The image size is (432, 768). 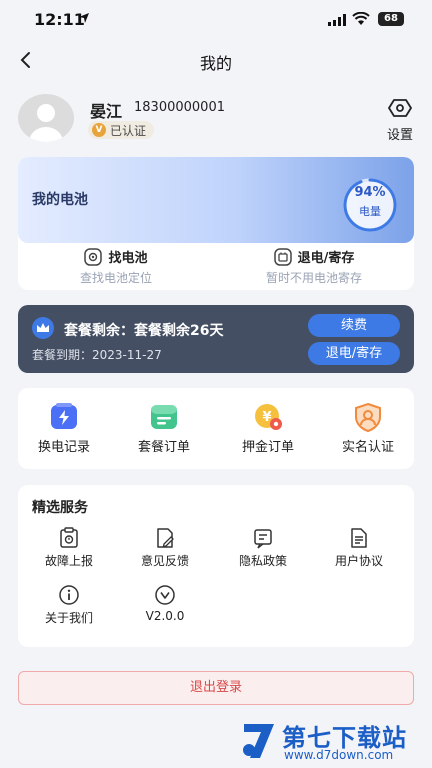 What do you see at coordinates (165, 595) in the screenshot?
I see `version-icon` at bounding box center [165, 595].